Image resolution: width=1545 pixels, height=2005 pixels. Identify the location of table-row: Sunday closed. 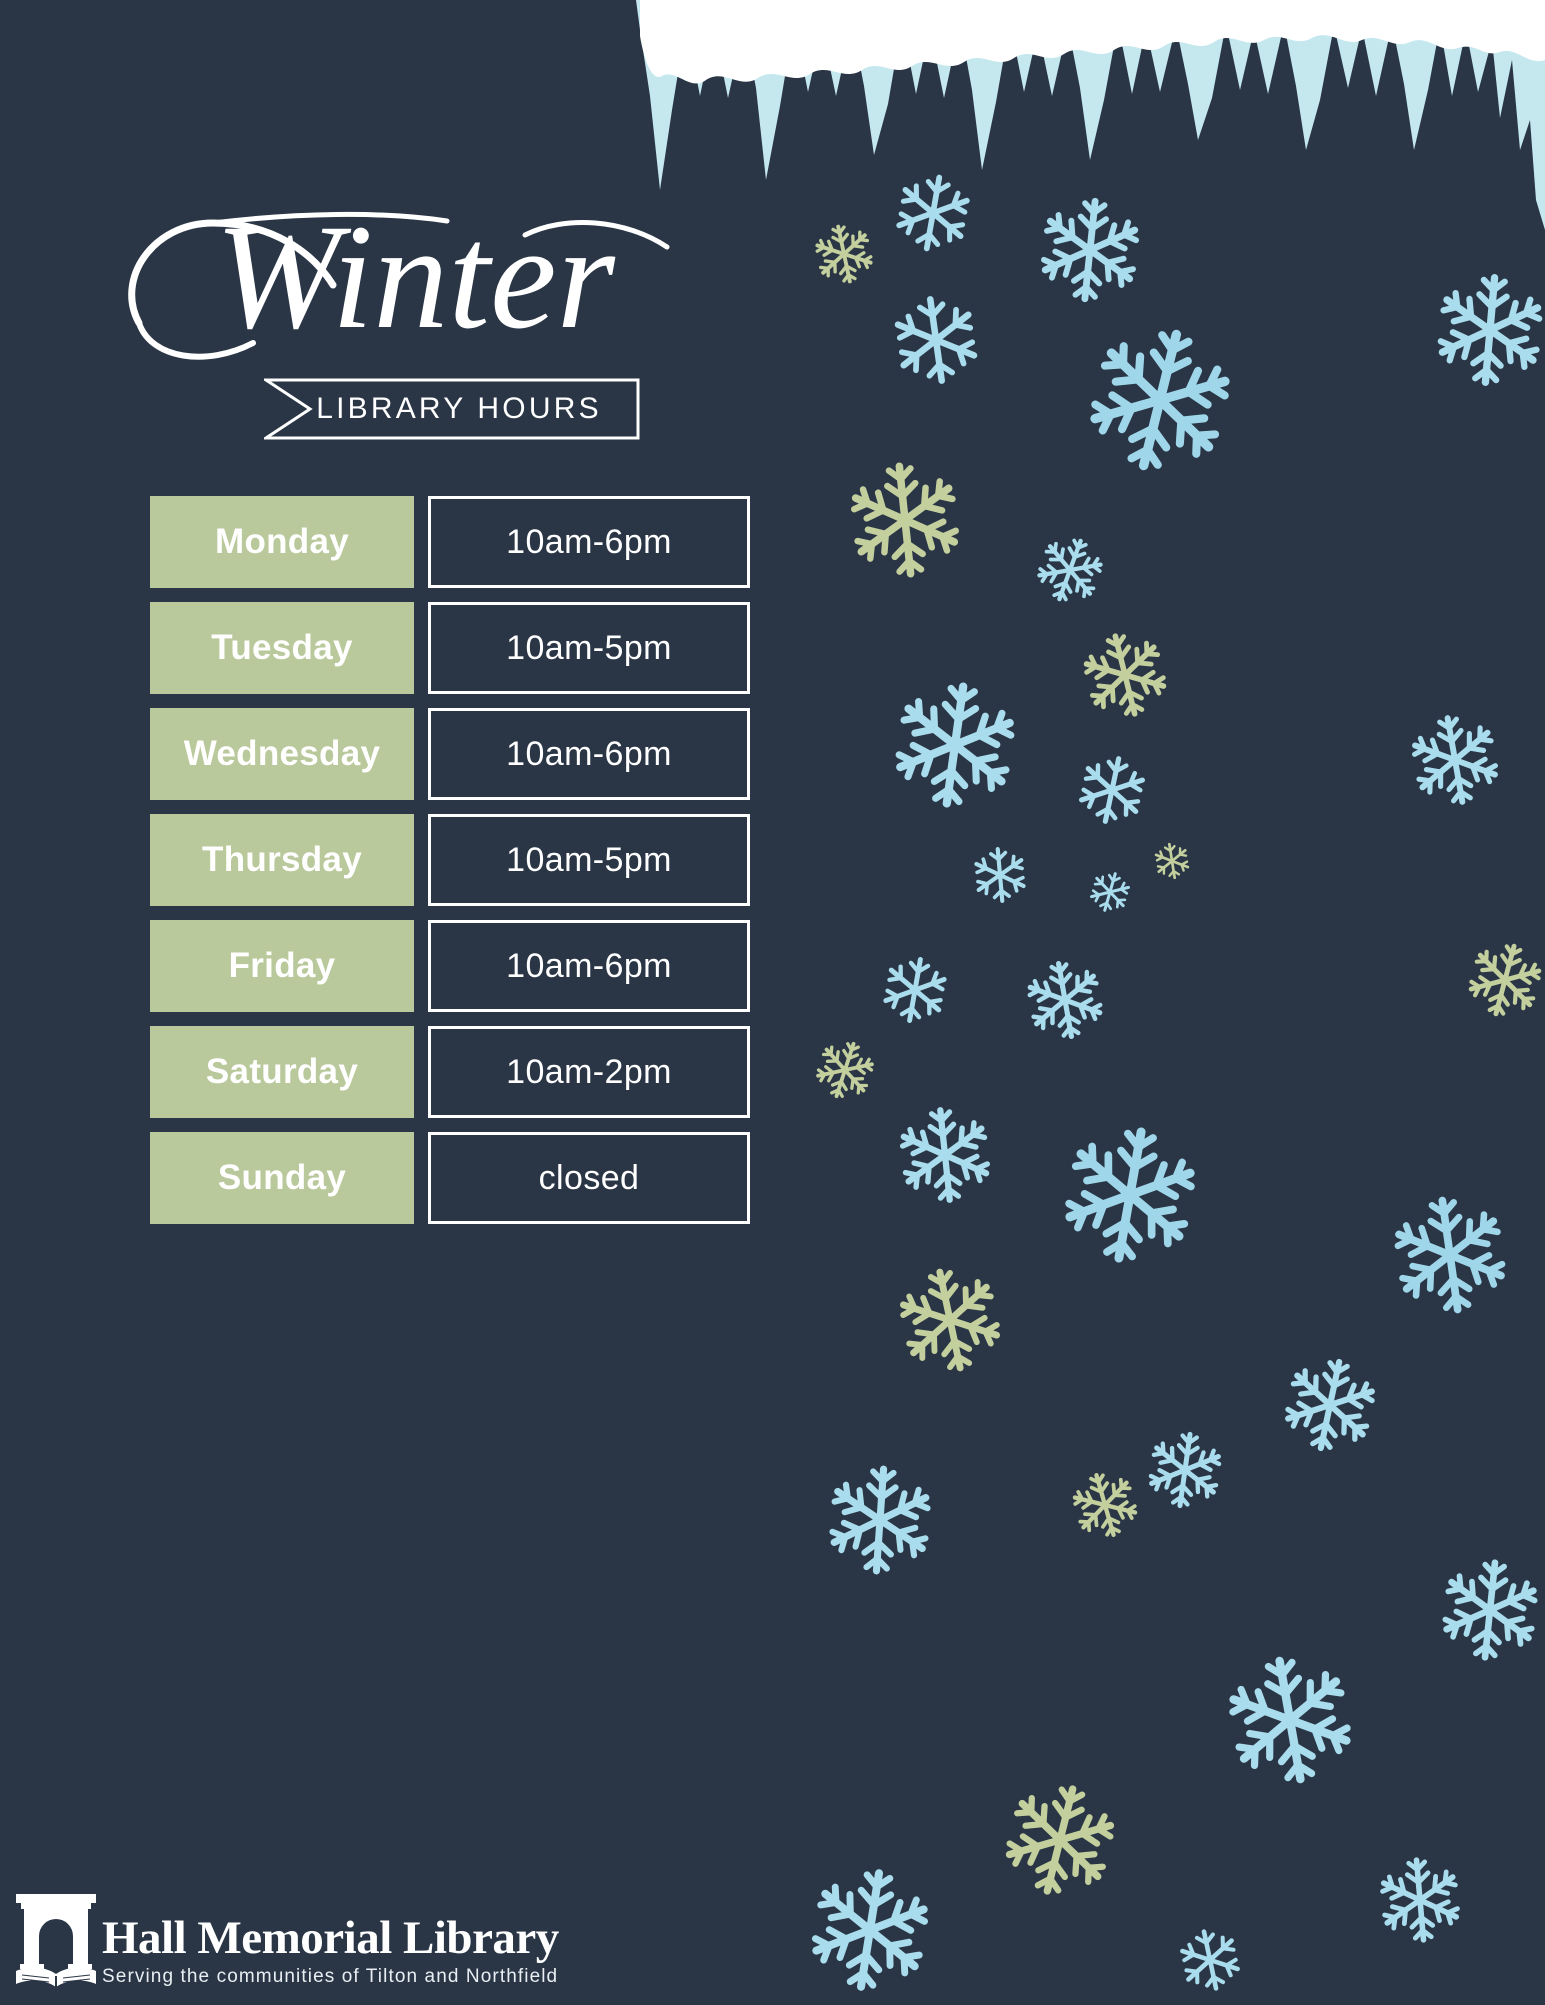
(450, 1178).